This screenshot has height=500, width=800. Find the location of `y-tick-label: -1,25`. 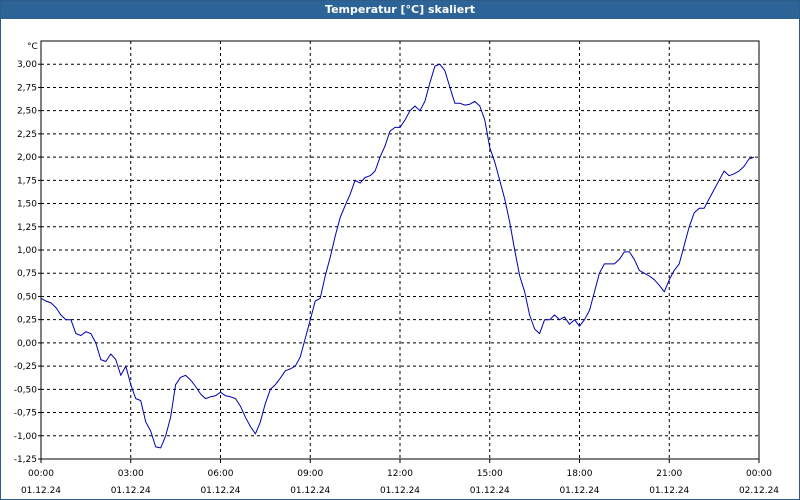

y-tick-label: -1,25 is located at coordinates (25, 460).